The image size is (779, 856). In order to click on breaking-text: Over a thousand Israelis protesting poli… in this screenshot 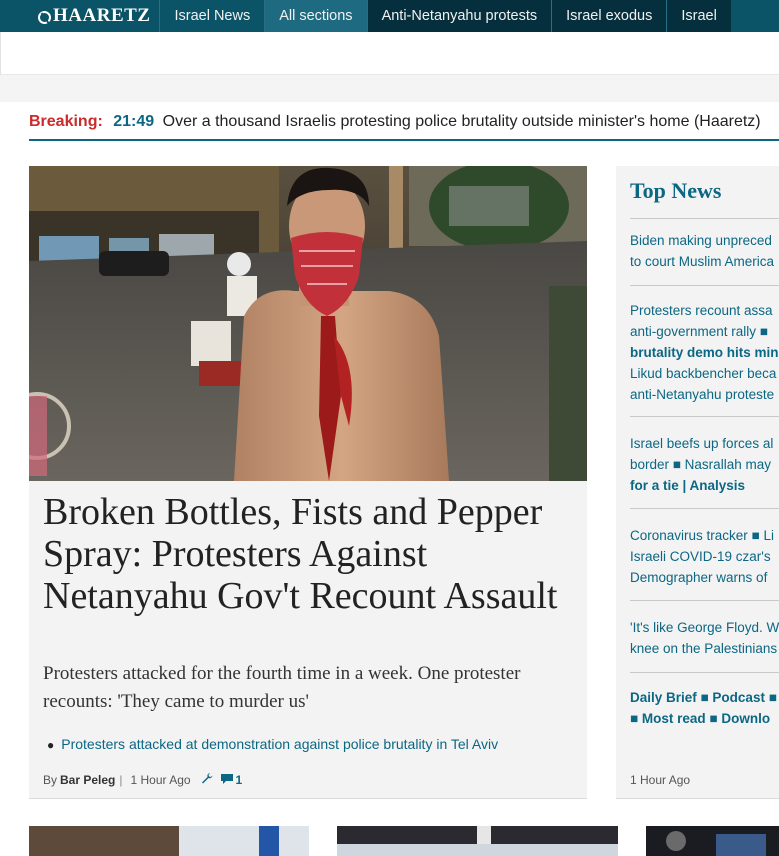, I will do `click(462, 121)`.